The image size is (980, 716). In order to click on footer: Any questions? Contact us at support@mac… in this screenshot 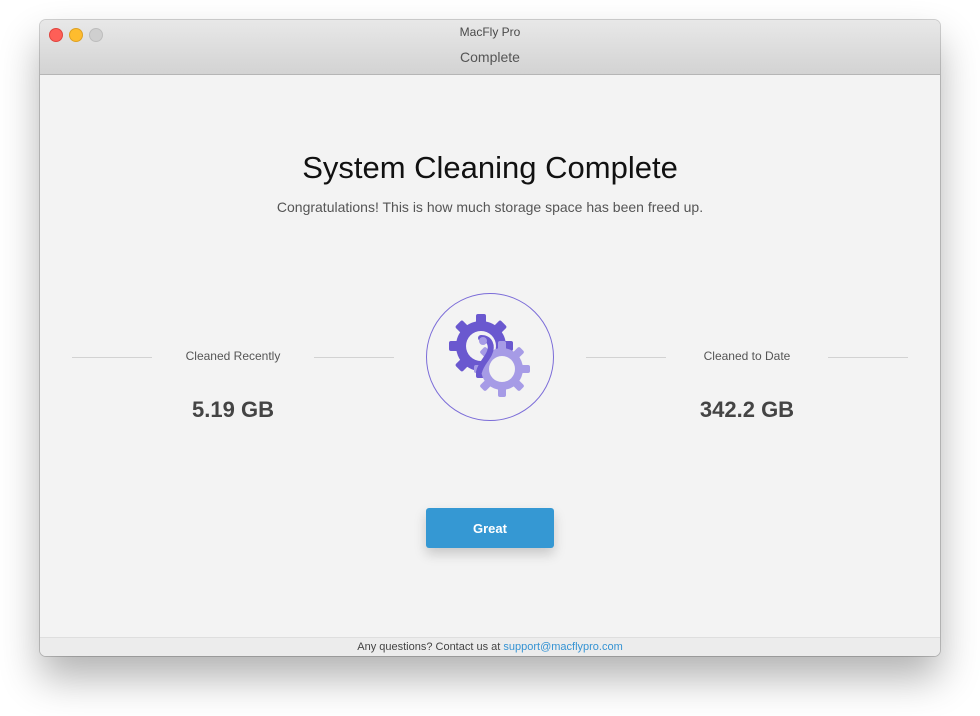, I will do `click(490, 646)`.